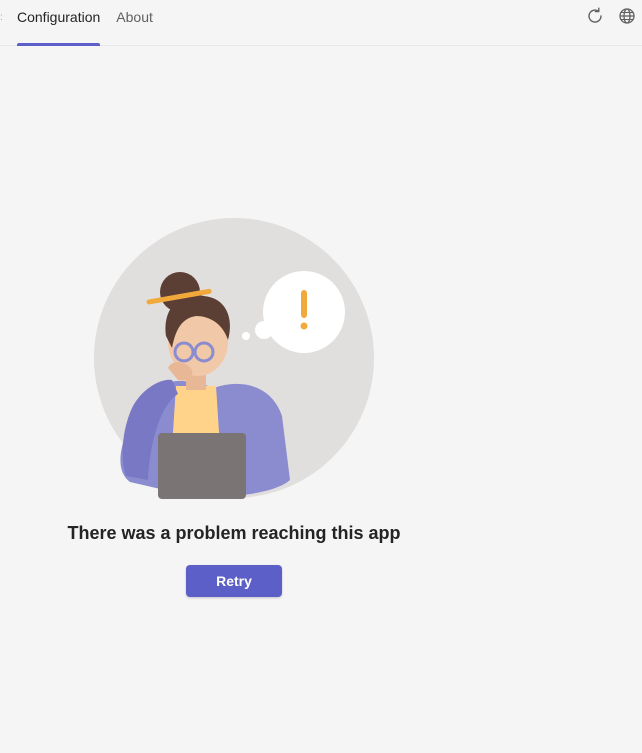 This screenshot has width=642, height=753. I want to click on top-bar: : Configuration About, so click(321, 23).